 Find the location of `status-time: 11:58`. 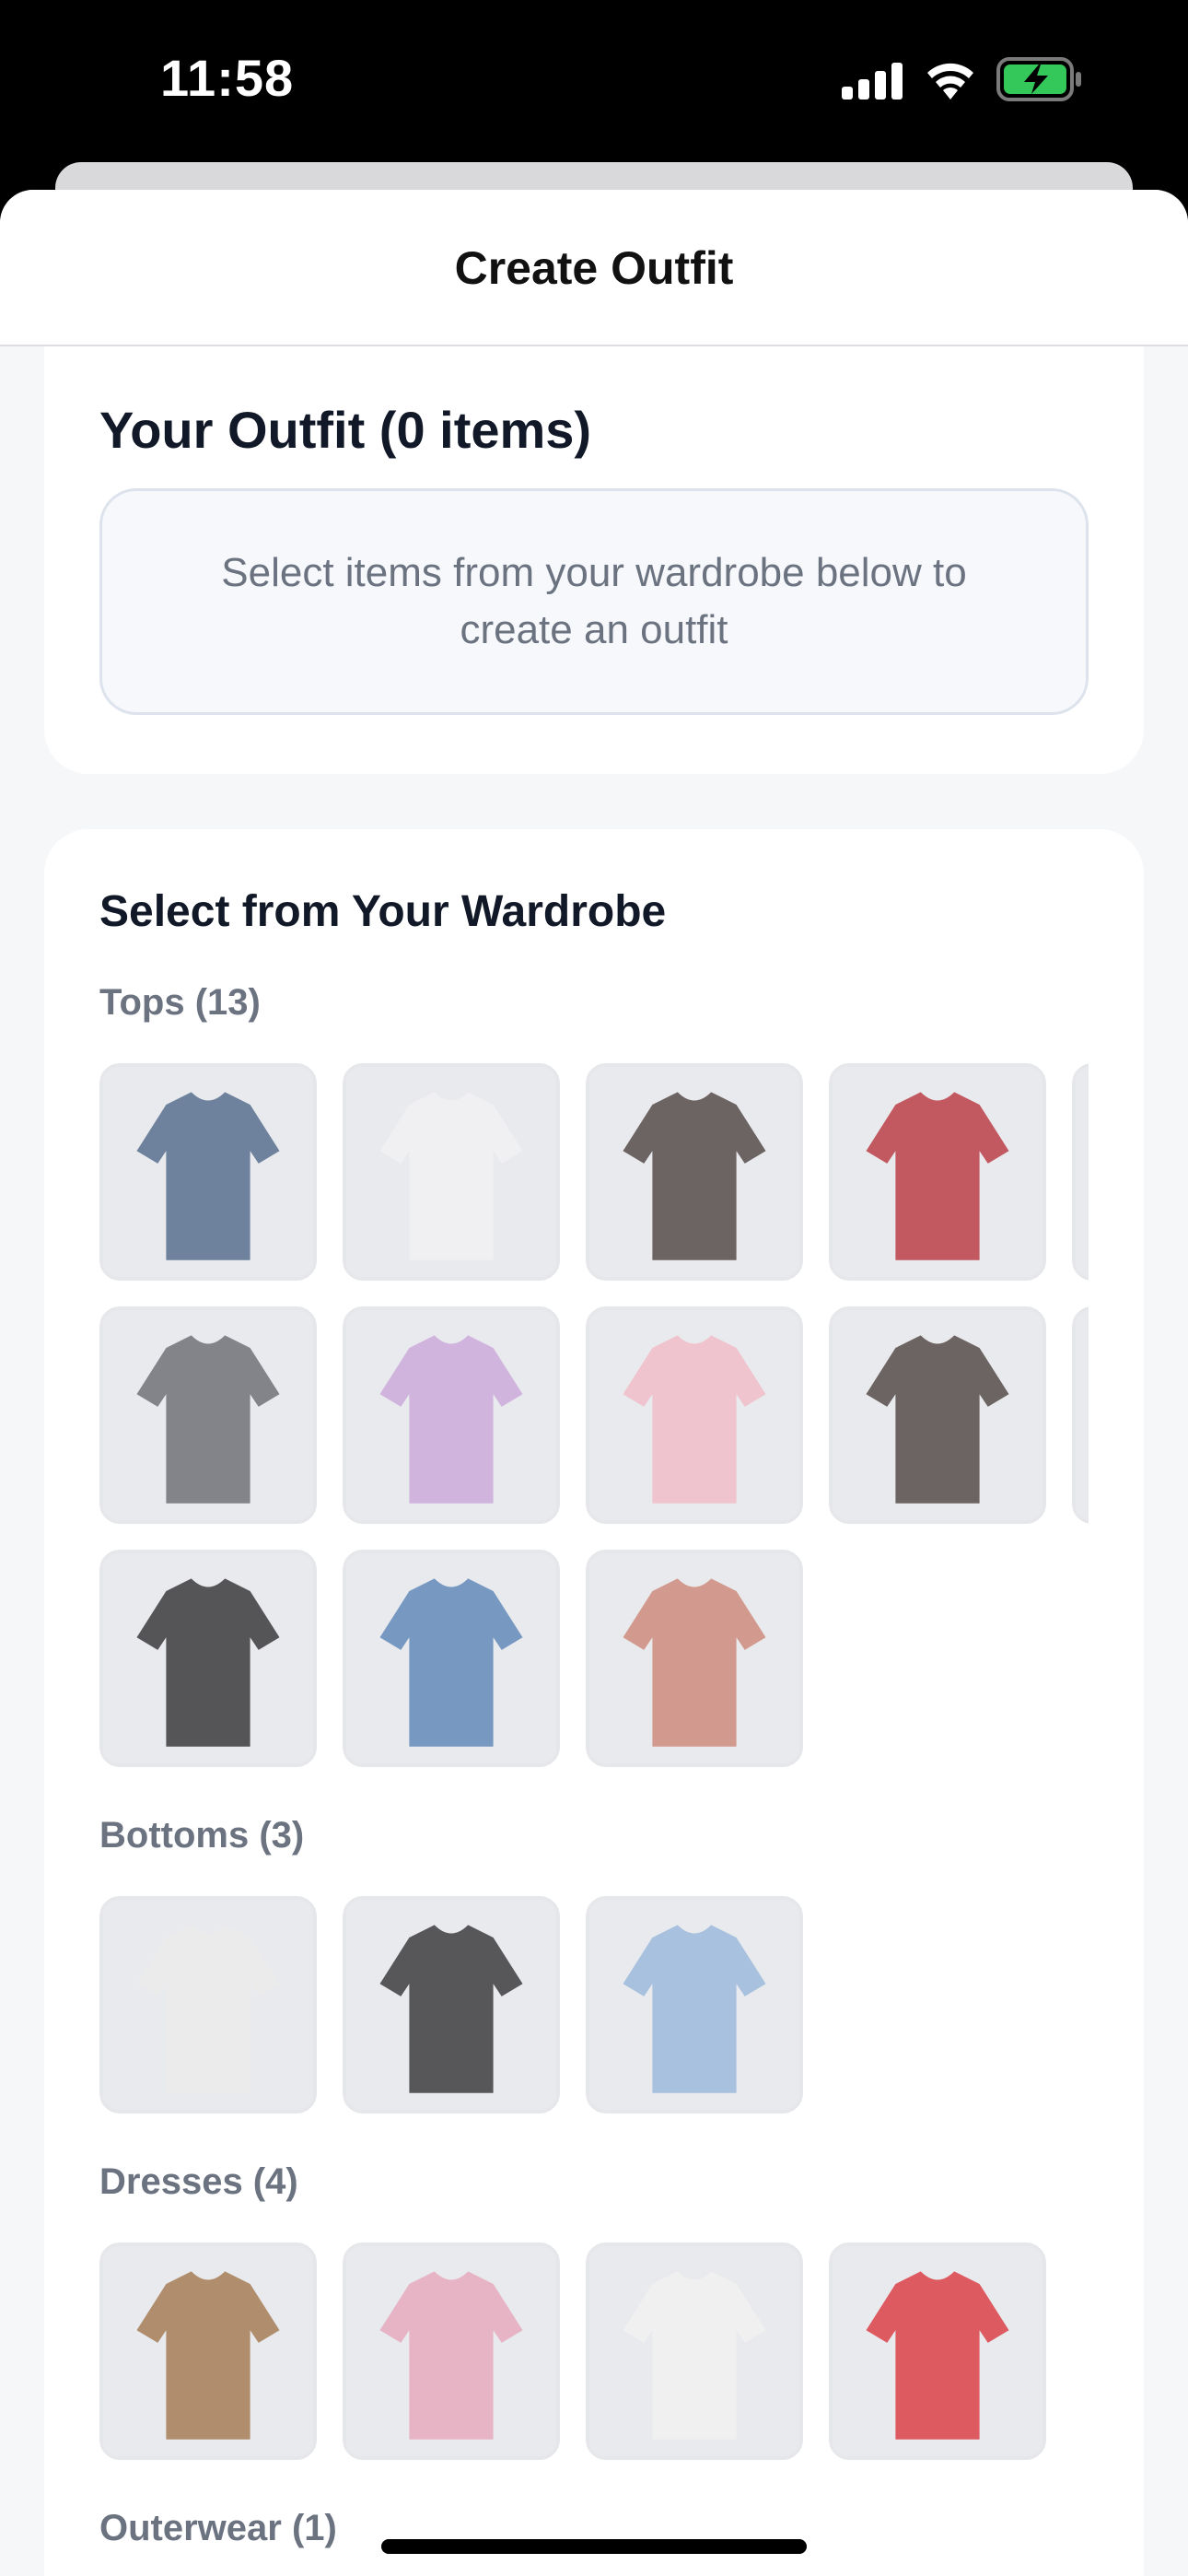

status-time: 11:58 is located at coordinates (227, 78).